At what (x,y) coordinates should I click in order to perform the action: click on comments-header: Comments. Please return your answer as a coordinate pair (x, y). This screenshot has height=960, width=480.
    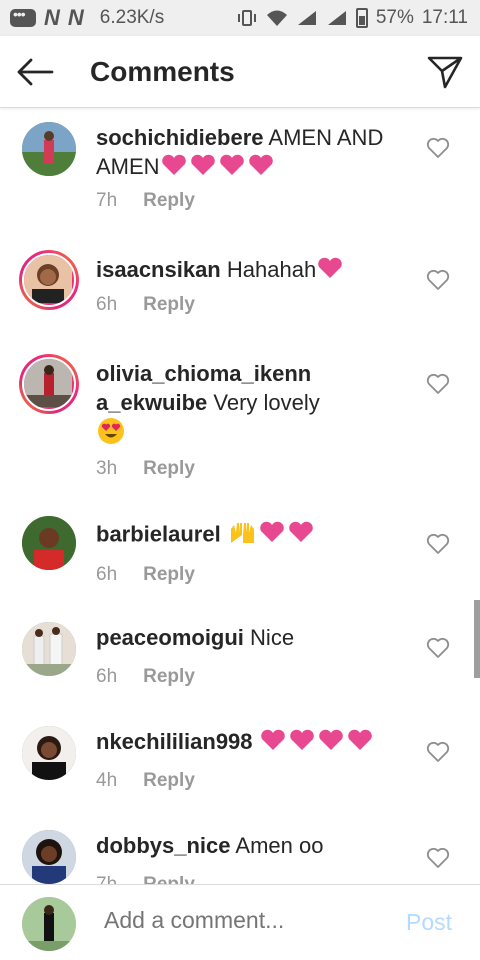
    Looking at the image, I should click on (240, 72).